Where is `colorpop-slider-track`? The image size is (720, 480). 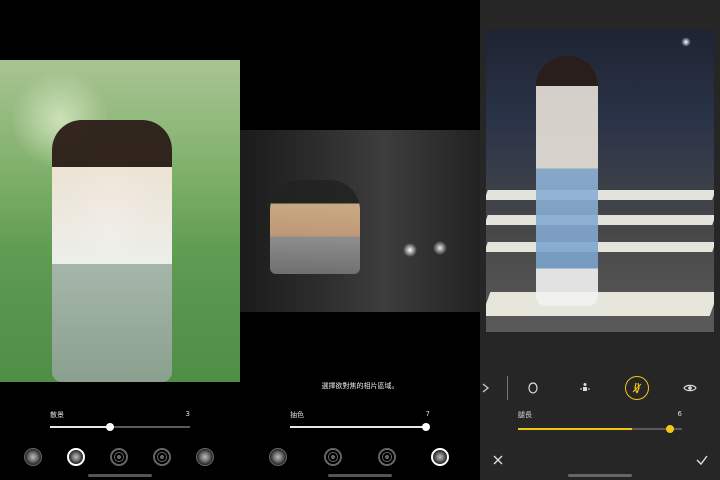 colorpop-slider-track is located at coordinates (360, 427).